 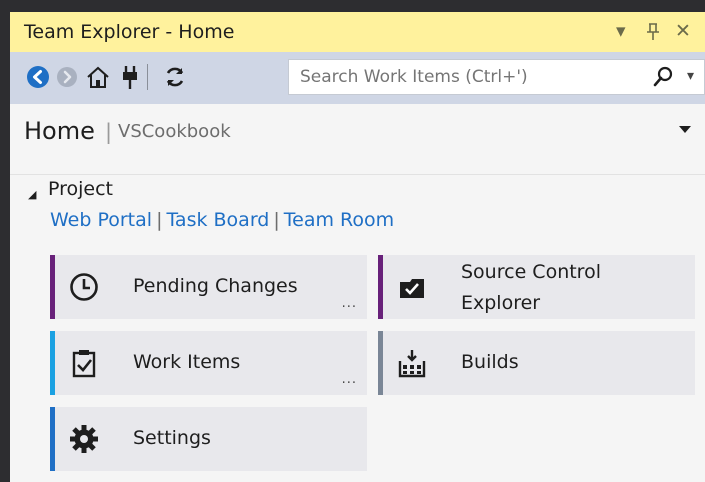 What do you see at coordinates (683, 31) in the screenshot?
I see `close-icon: ✕` at bounding box center [683, 31].